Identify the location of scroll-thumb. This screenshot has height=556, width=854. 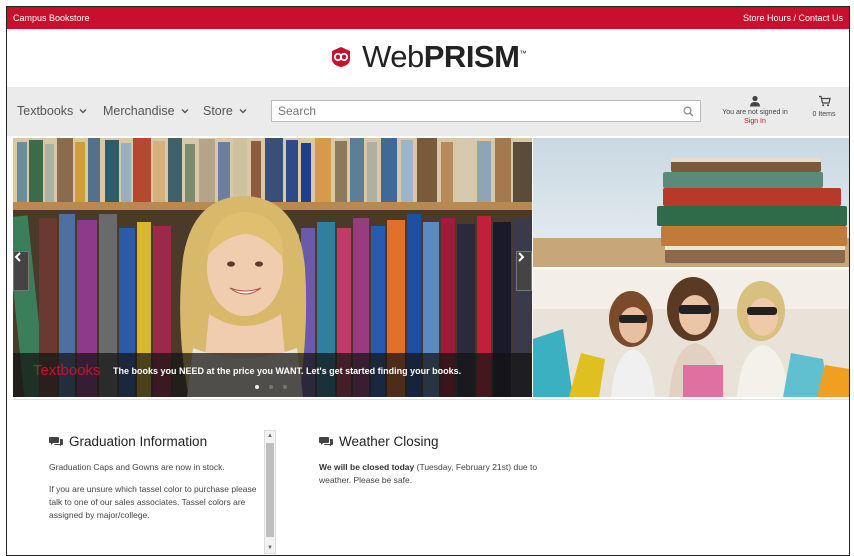
(270, 490).